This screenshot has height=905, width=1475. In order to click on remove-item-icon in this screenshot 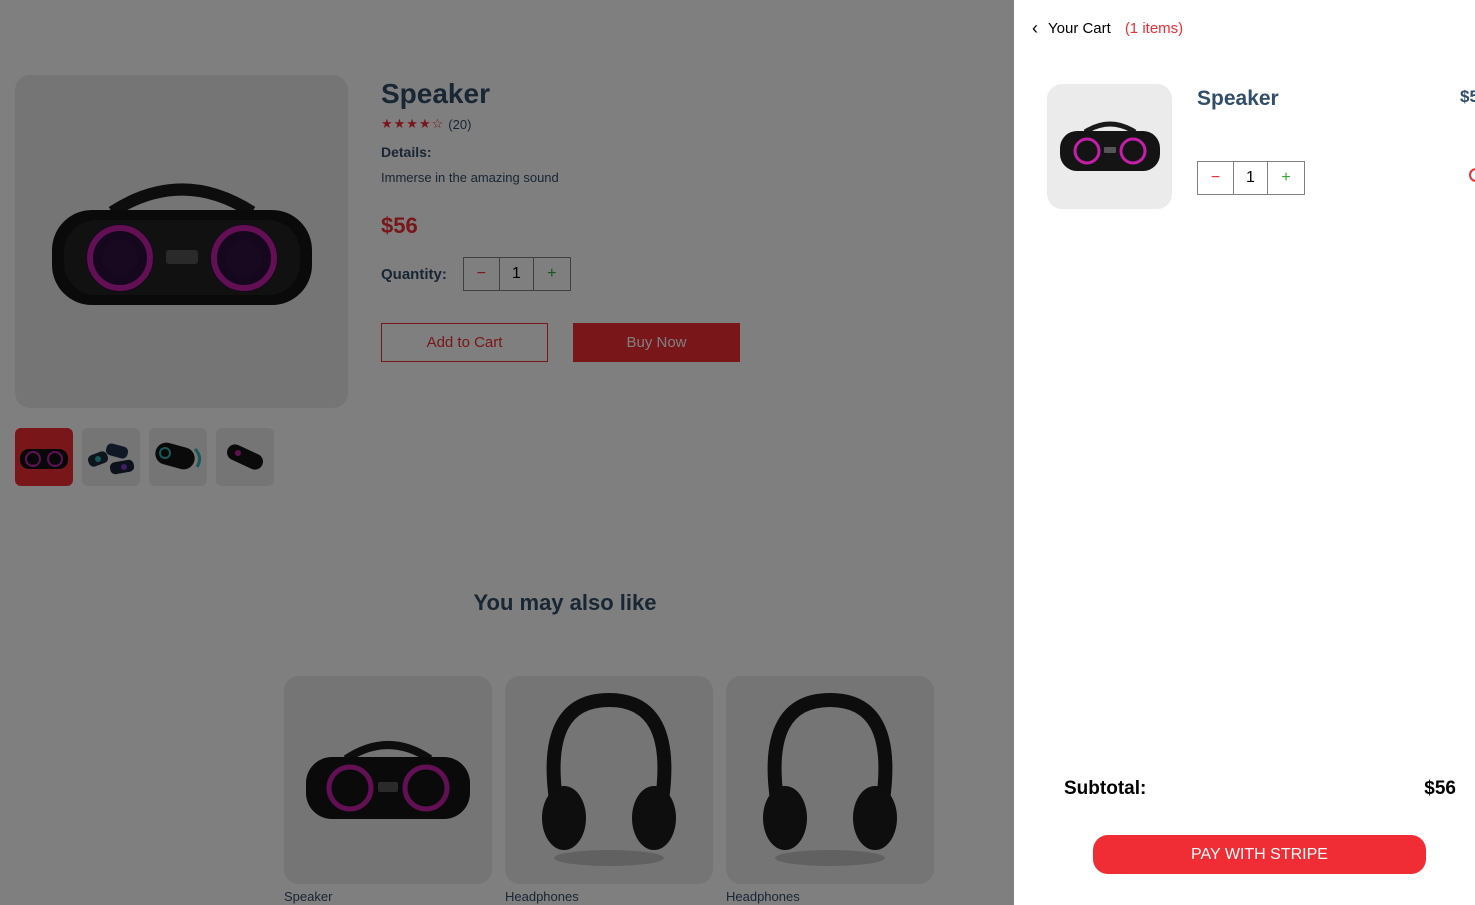, I will do `click(1472, 175)`.